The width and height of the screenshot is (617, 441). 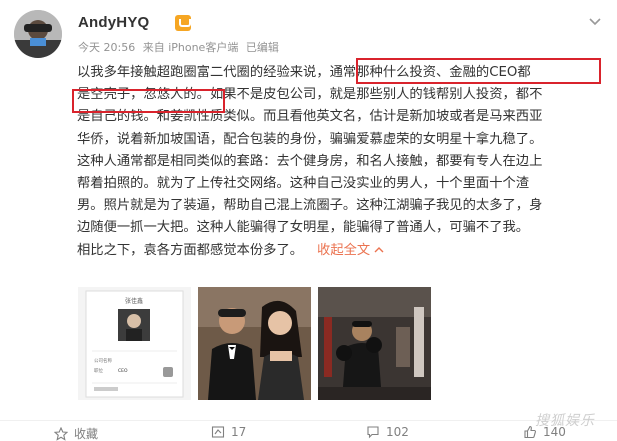 What do you see at coordinates (310, 206) in the screenshot?
I see `post-line: 男。照片就是为了装逼，帮助自己混上流圈子。这种江湖骗子我见的太多了，身` at bounding box center [310, 206].